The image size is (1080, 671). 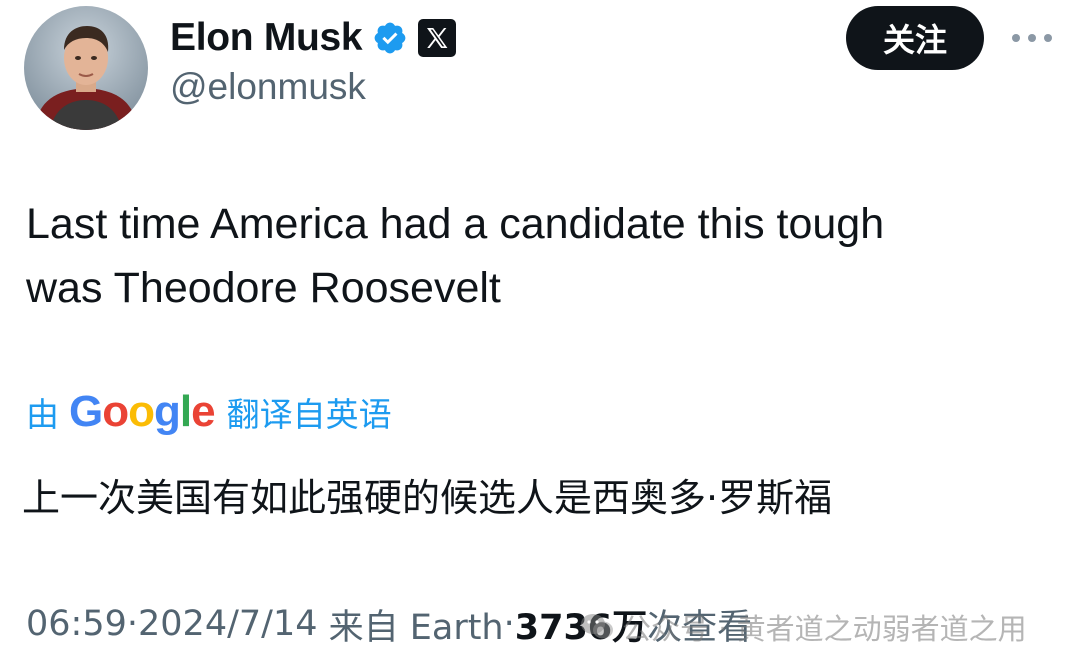 What do you see at coordinates (266, 38) in the screenshot?
I see `author-display-name: Elon Musk` at bounding box center [266, 38].